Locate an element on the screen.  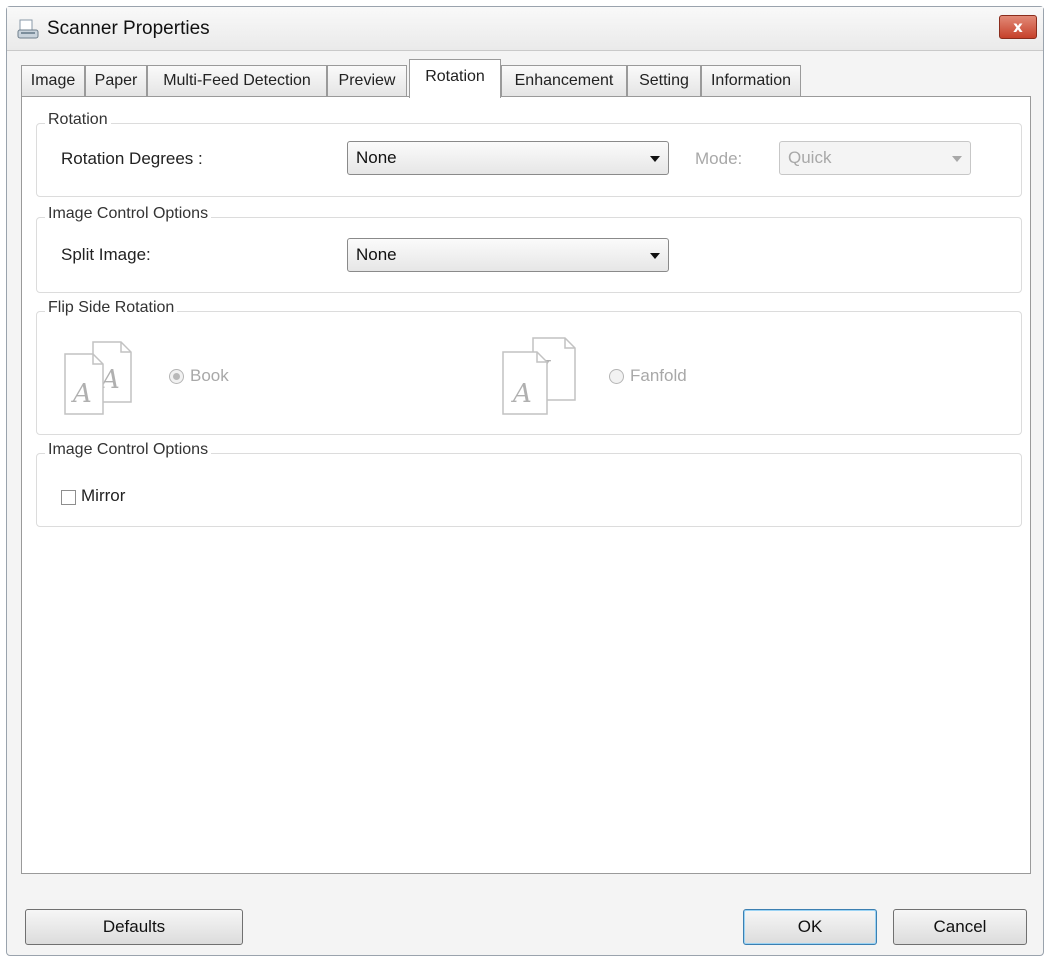
tab-information: Information is located at coordinates (751, 81).